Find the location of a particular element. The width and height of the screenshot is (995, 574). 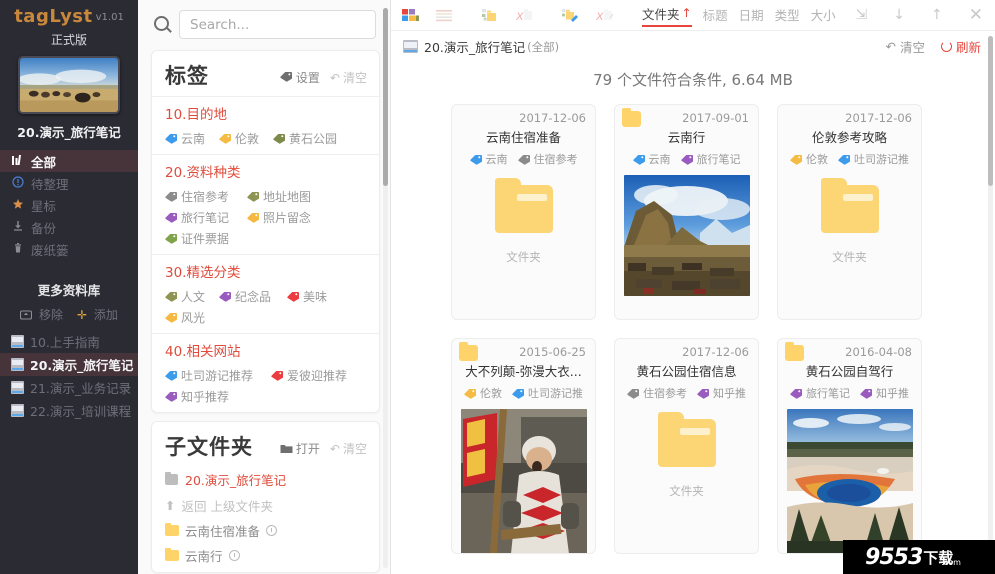

tag-item: 爱彼迎推荐 is located at coordinates (309, 375).